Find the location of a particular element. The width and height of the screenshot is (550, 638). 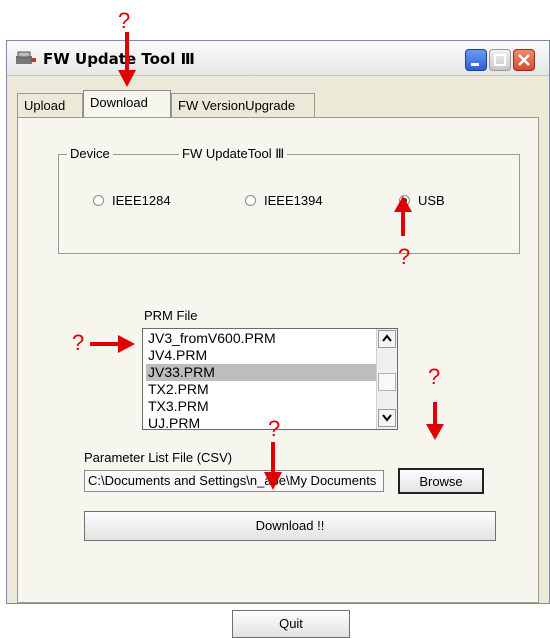

radio-label: IEEE1284 is located at coordinates (141, 200).